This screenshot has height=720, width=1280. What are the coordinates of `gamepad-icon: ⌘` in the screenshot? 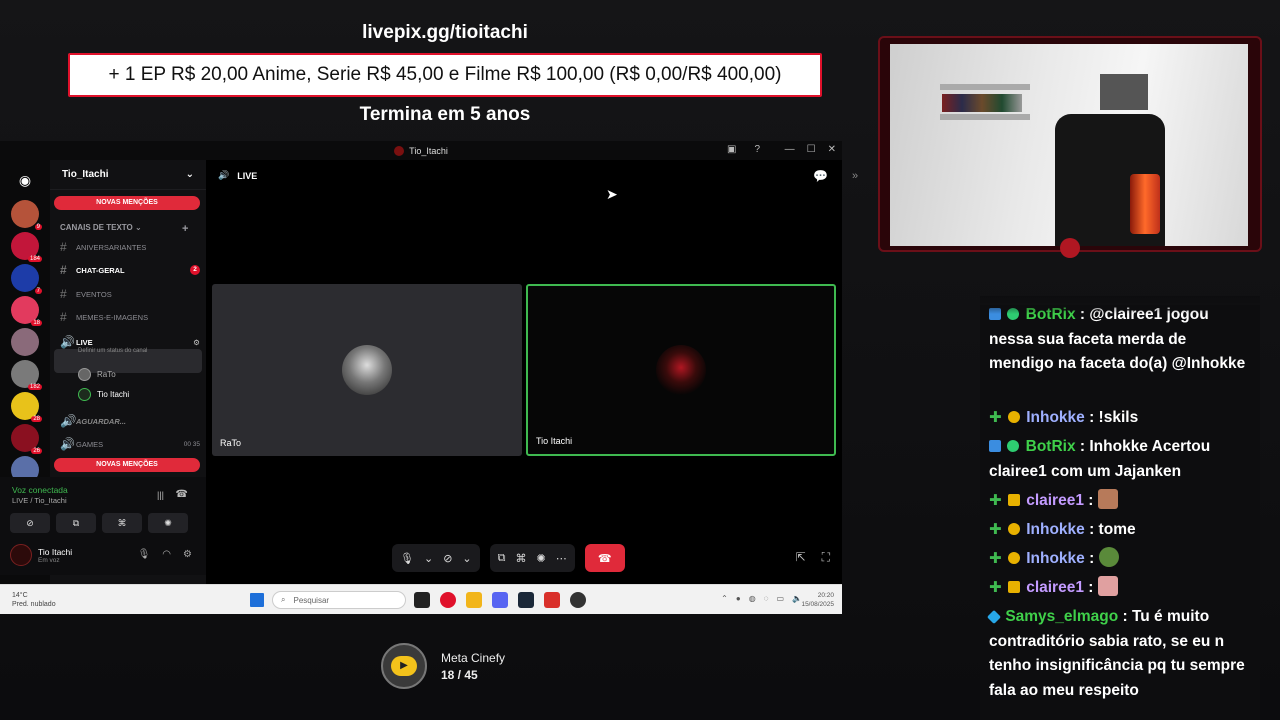 It's located at (520, 558).